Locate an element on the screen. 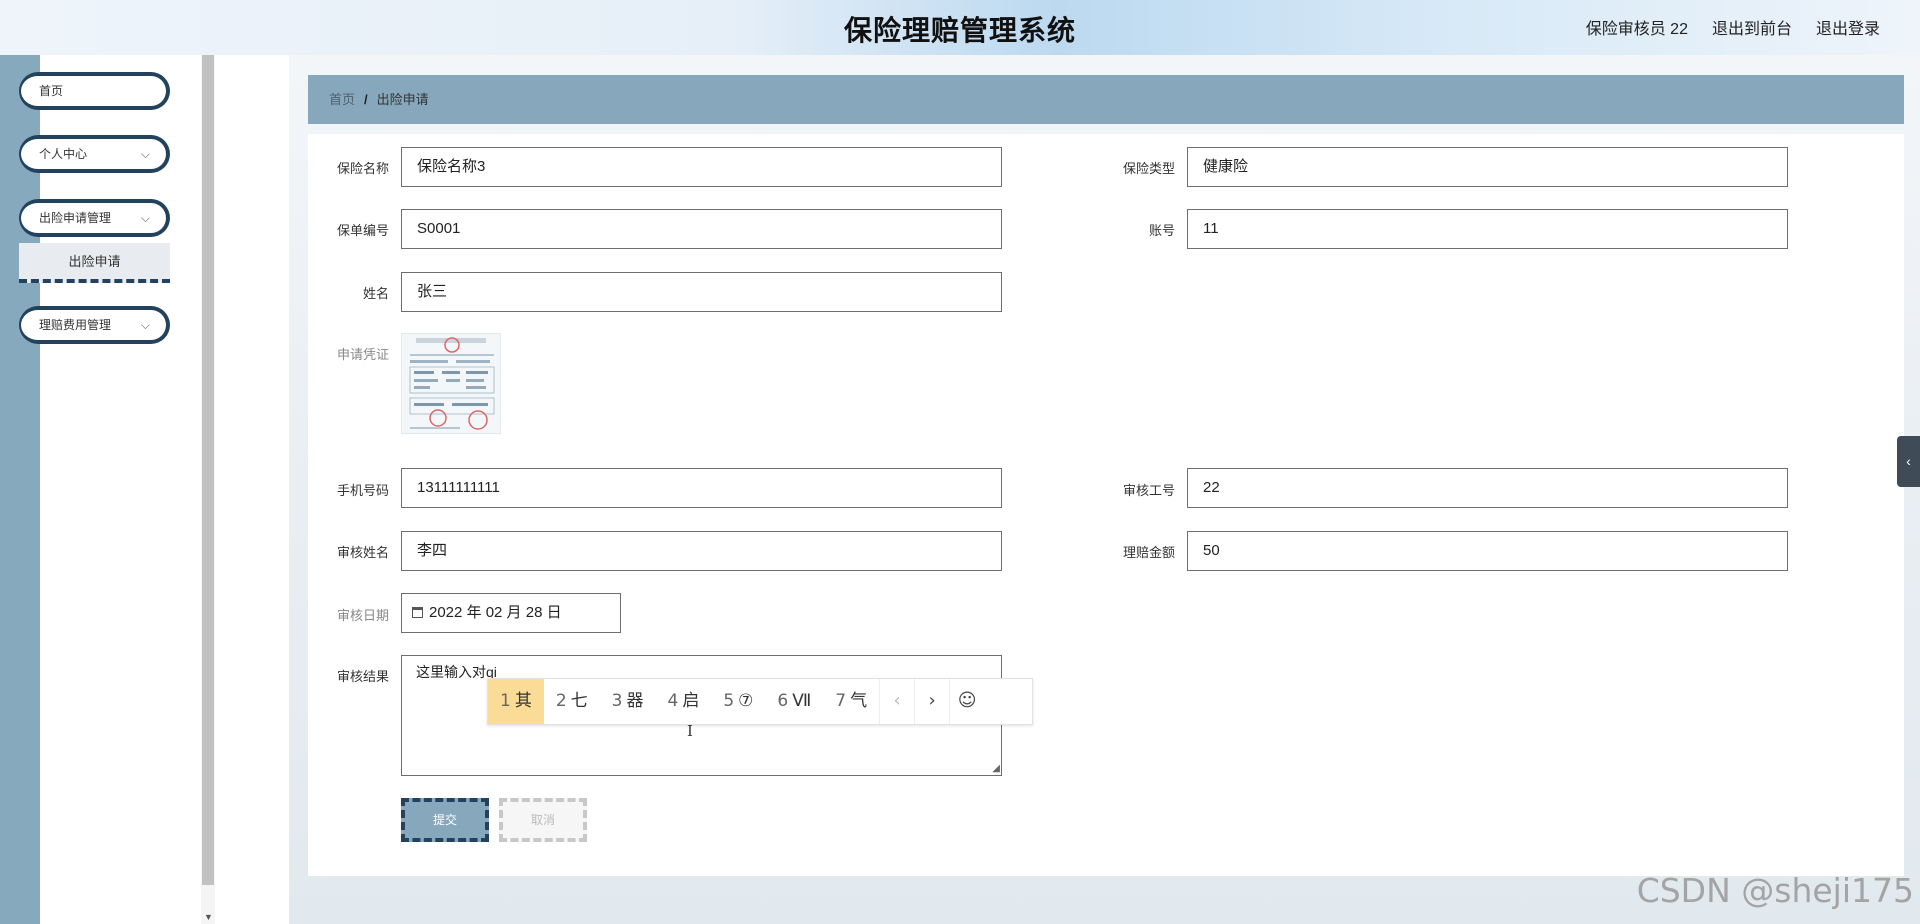  current-user-label: 保险审核员 22 is located at coordinates (1636, 29).